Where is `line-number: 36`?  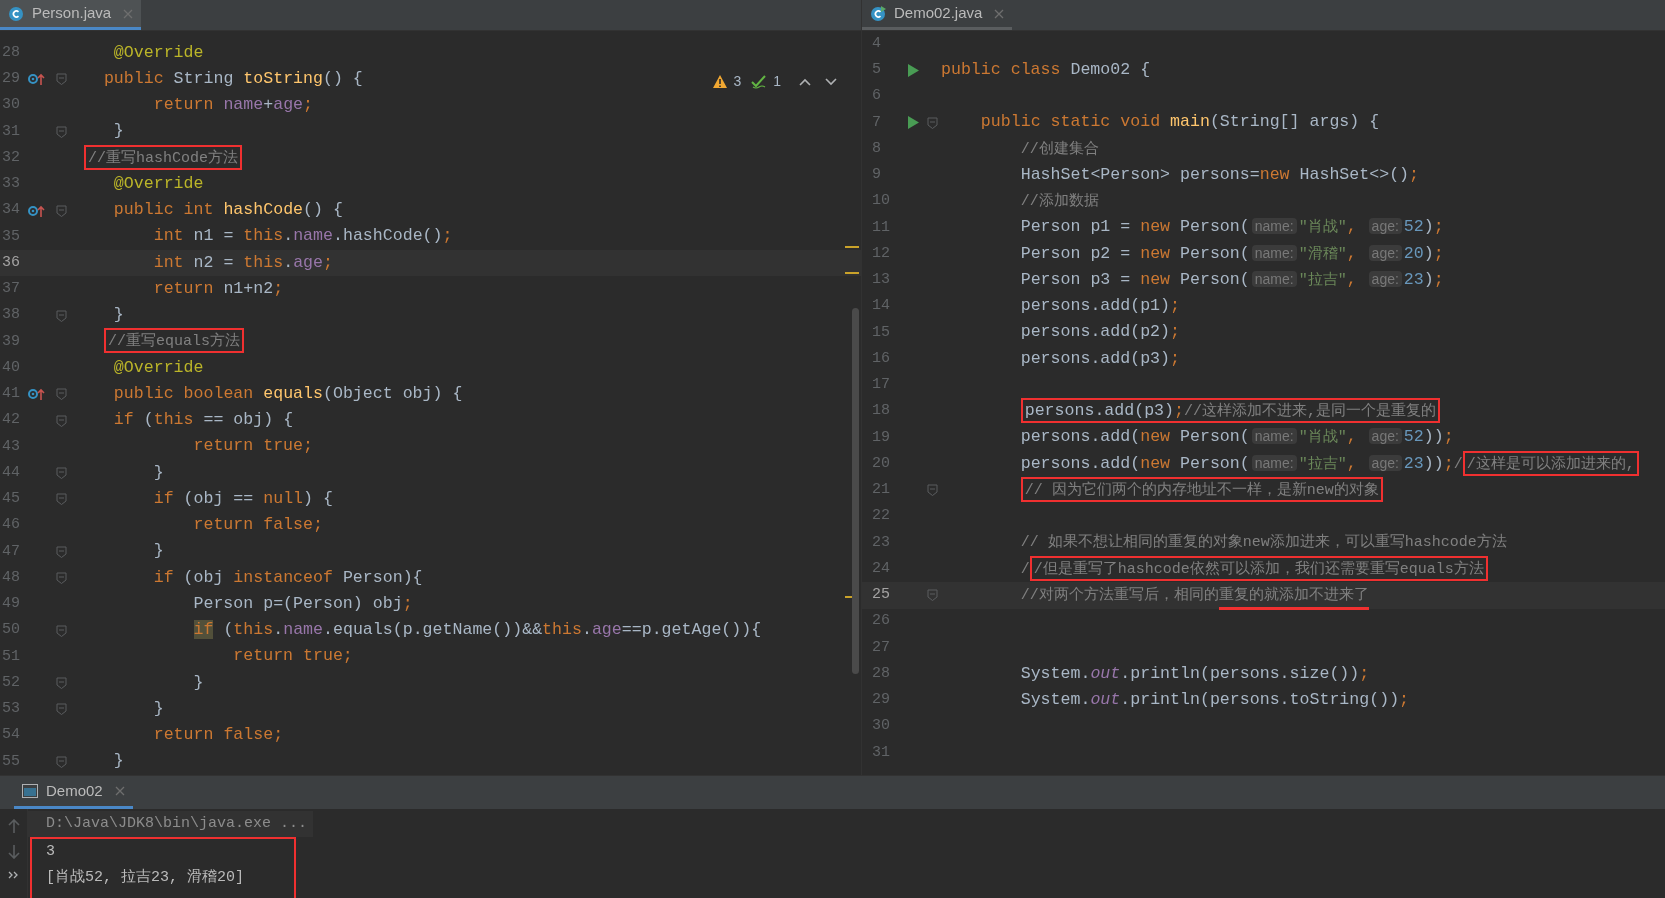
line-number: 36 is located at coordinates (11, 262).